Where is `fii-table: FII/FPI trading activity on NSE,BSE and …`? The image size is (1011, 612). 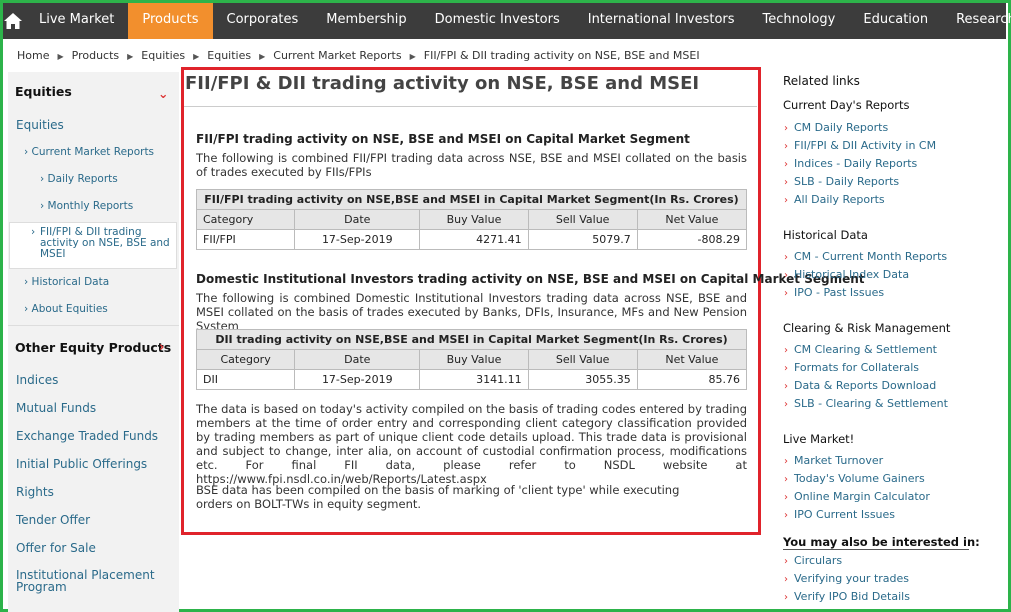 fii-table: FII/FPI trading activity on NSE,BSE and … is located at coordinates (471, 219).